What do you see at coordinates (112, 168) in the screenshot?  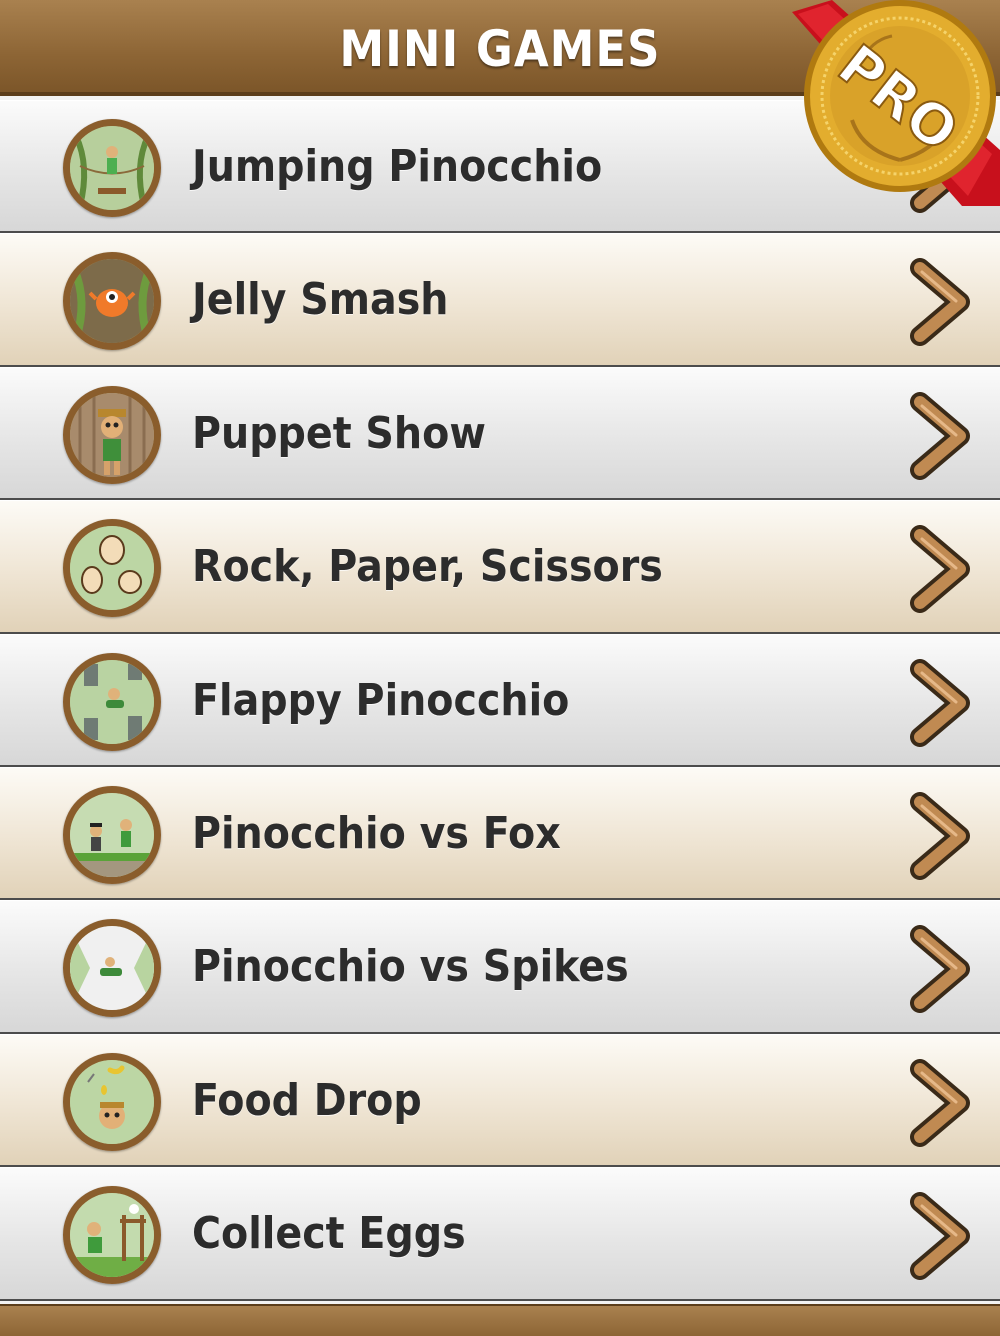 I see `jumping-pinocchio-icon` at bounding box center [112, 168].